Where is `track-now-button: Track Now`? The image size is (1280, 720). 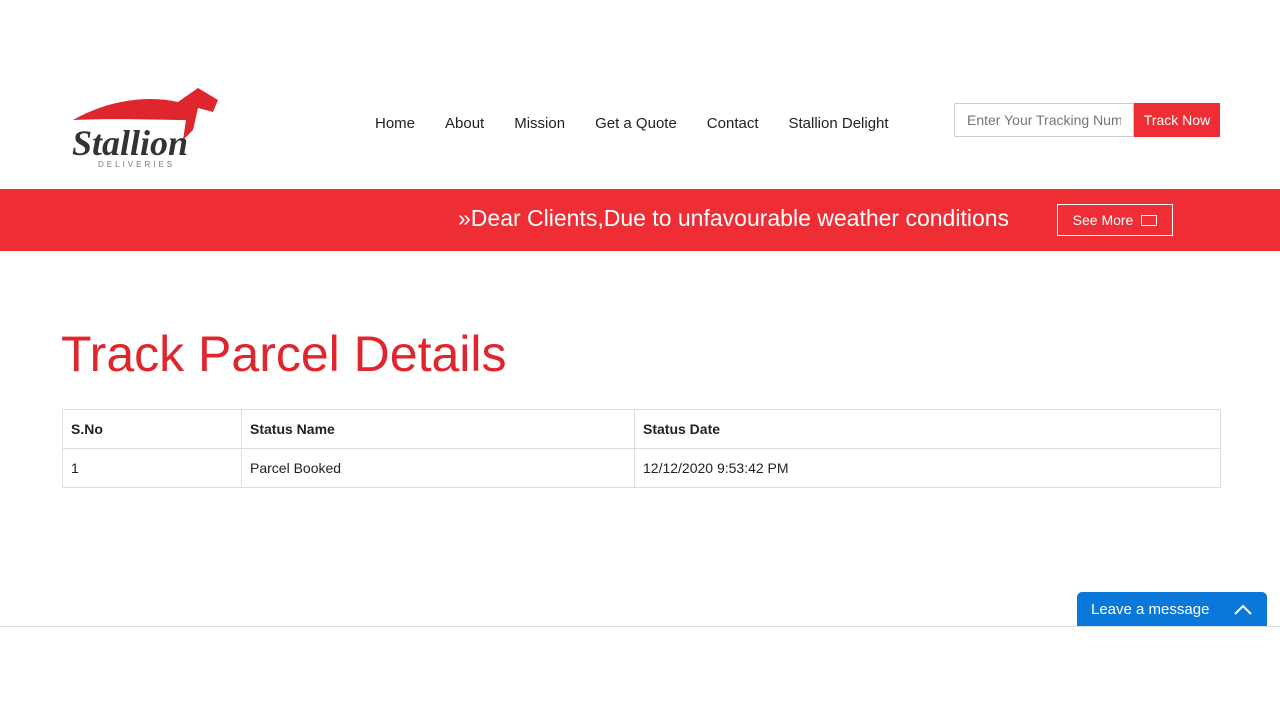 track-now-button: Track Now is located at coordinates (1177, 120).